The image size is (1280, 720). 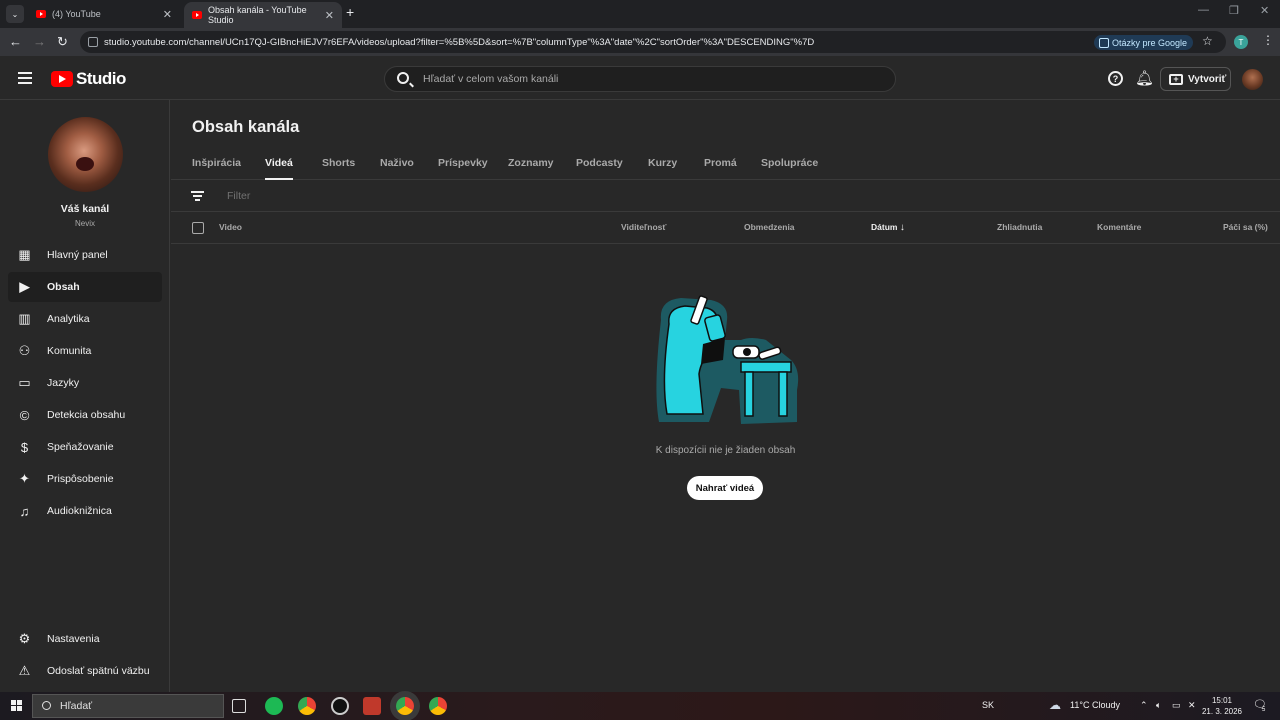 What do you see at coordinates (789, 163) in the screenshot?
I see `tab-collaborations: Spolupráce` at bounding box center [789, 163].